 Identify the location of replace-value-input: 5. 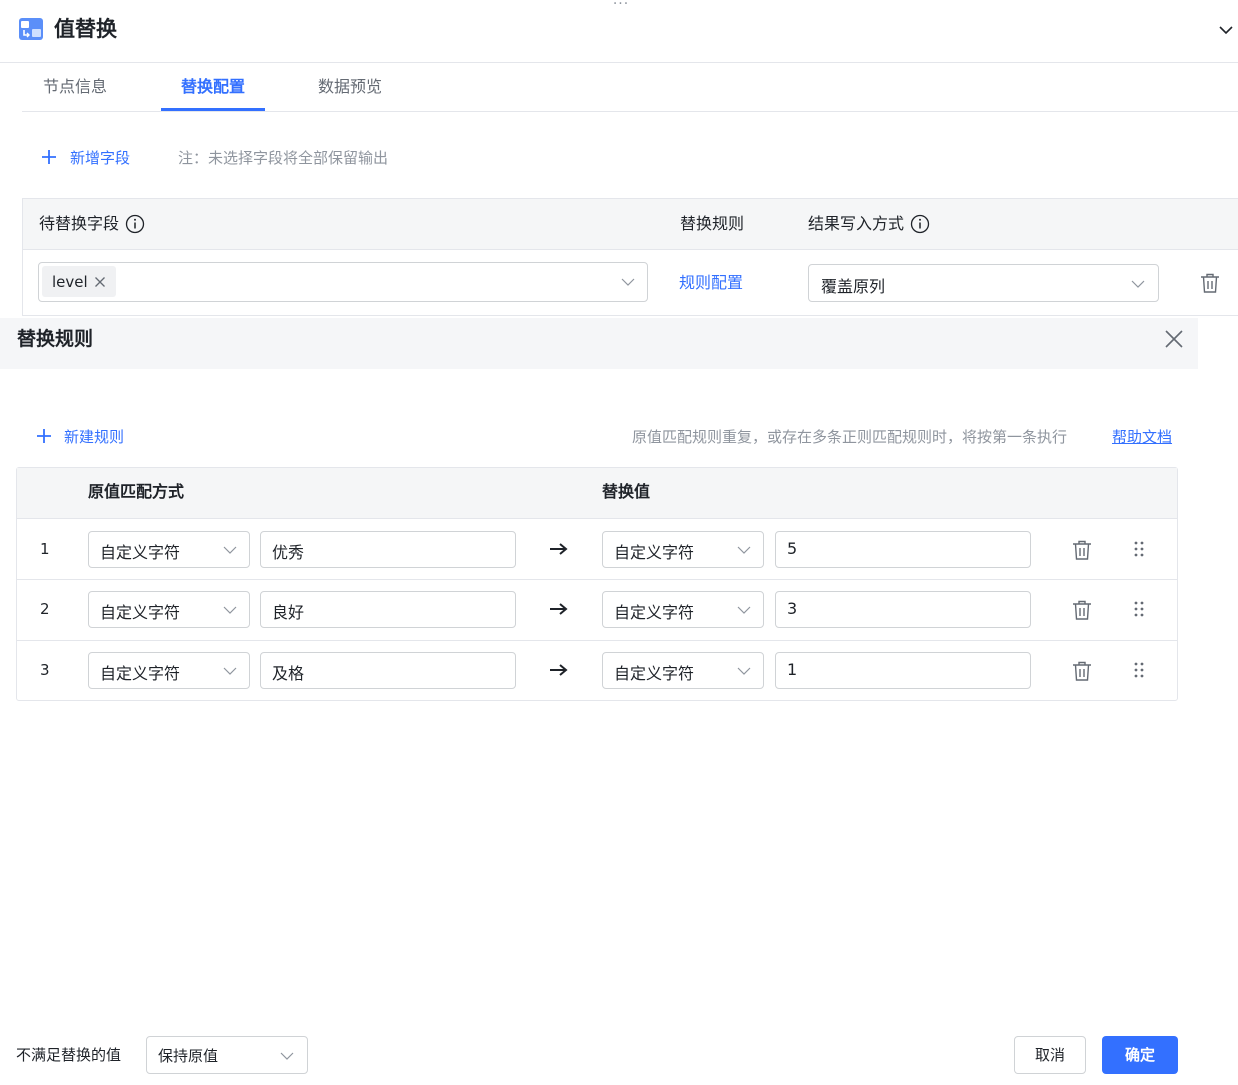
(903, 549).